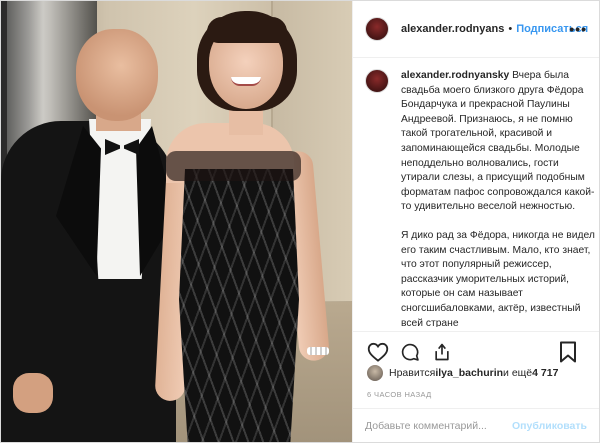 This screenshot has height=443, width=600. Describe the element at coordinates (117, 75) in the screenshot. I see `photo-man-head` at that location.